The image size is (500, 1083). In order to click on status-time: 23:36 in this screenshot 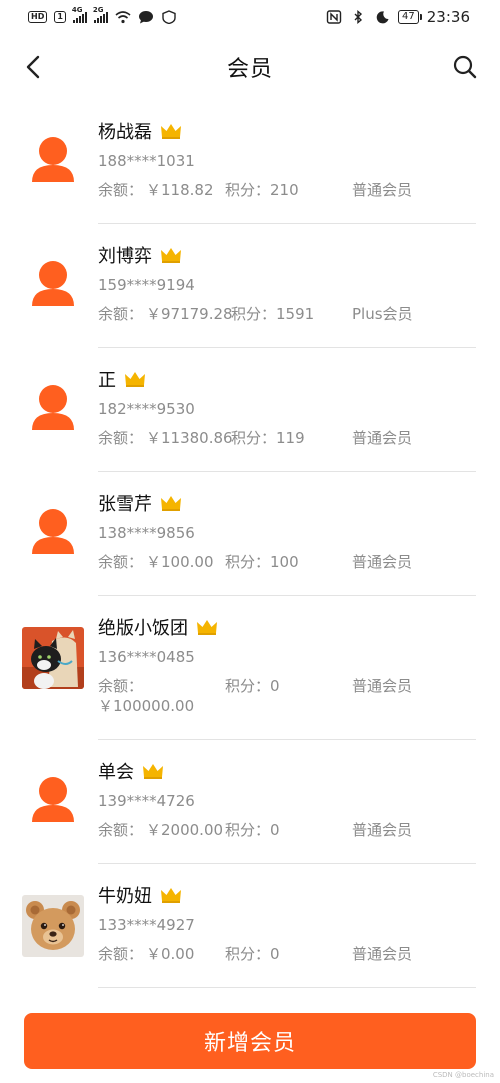, I will do `click(448, 17)`.